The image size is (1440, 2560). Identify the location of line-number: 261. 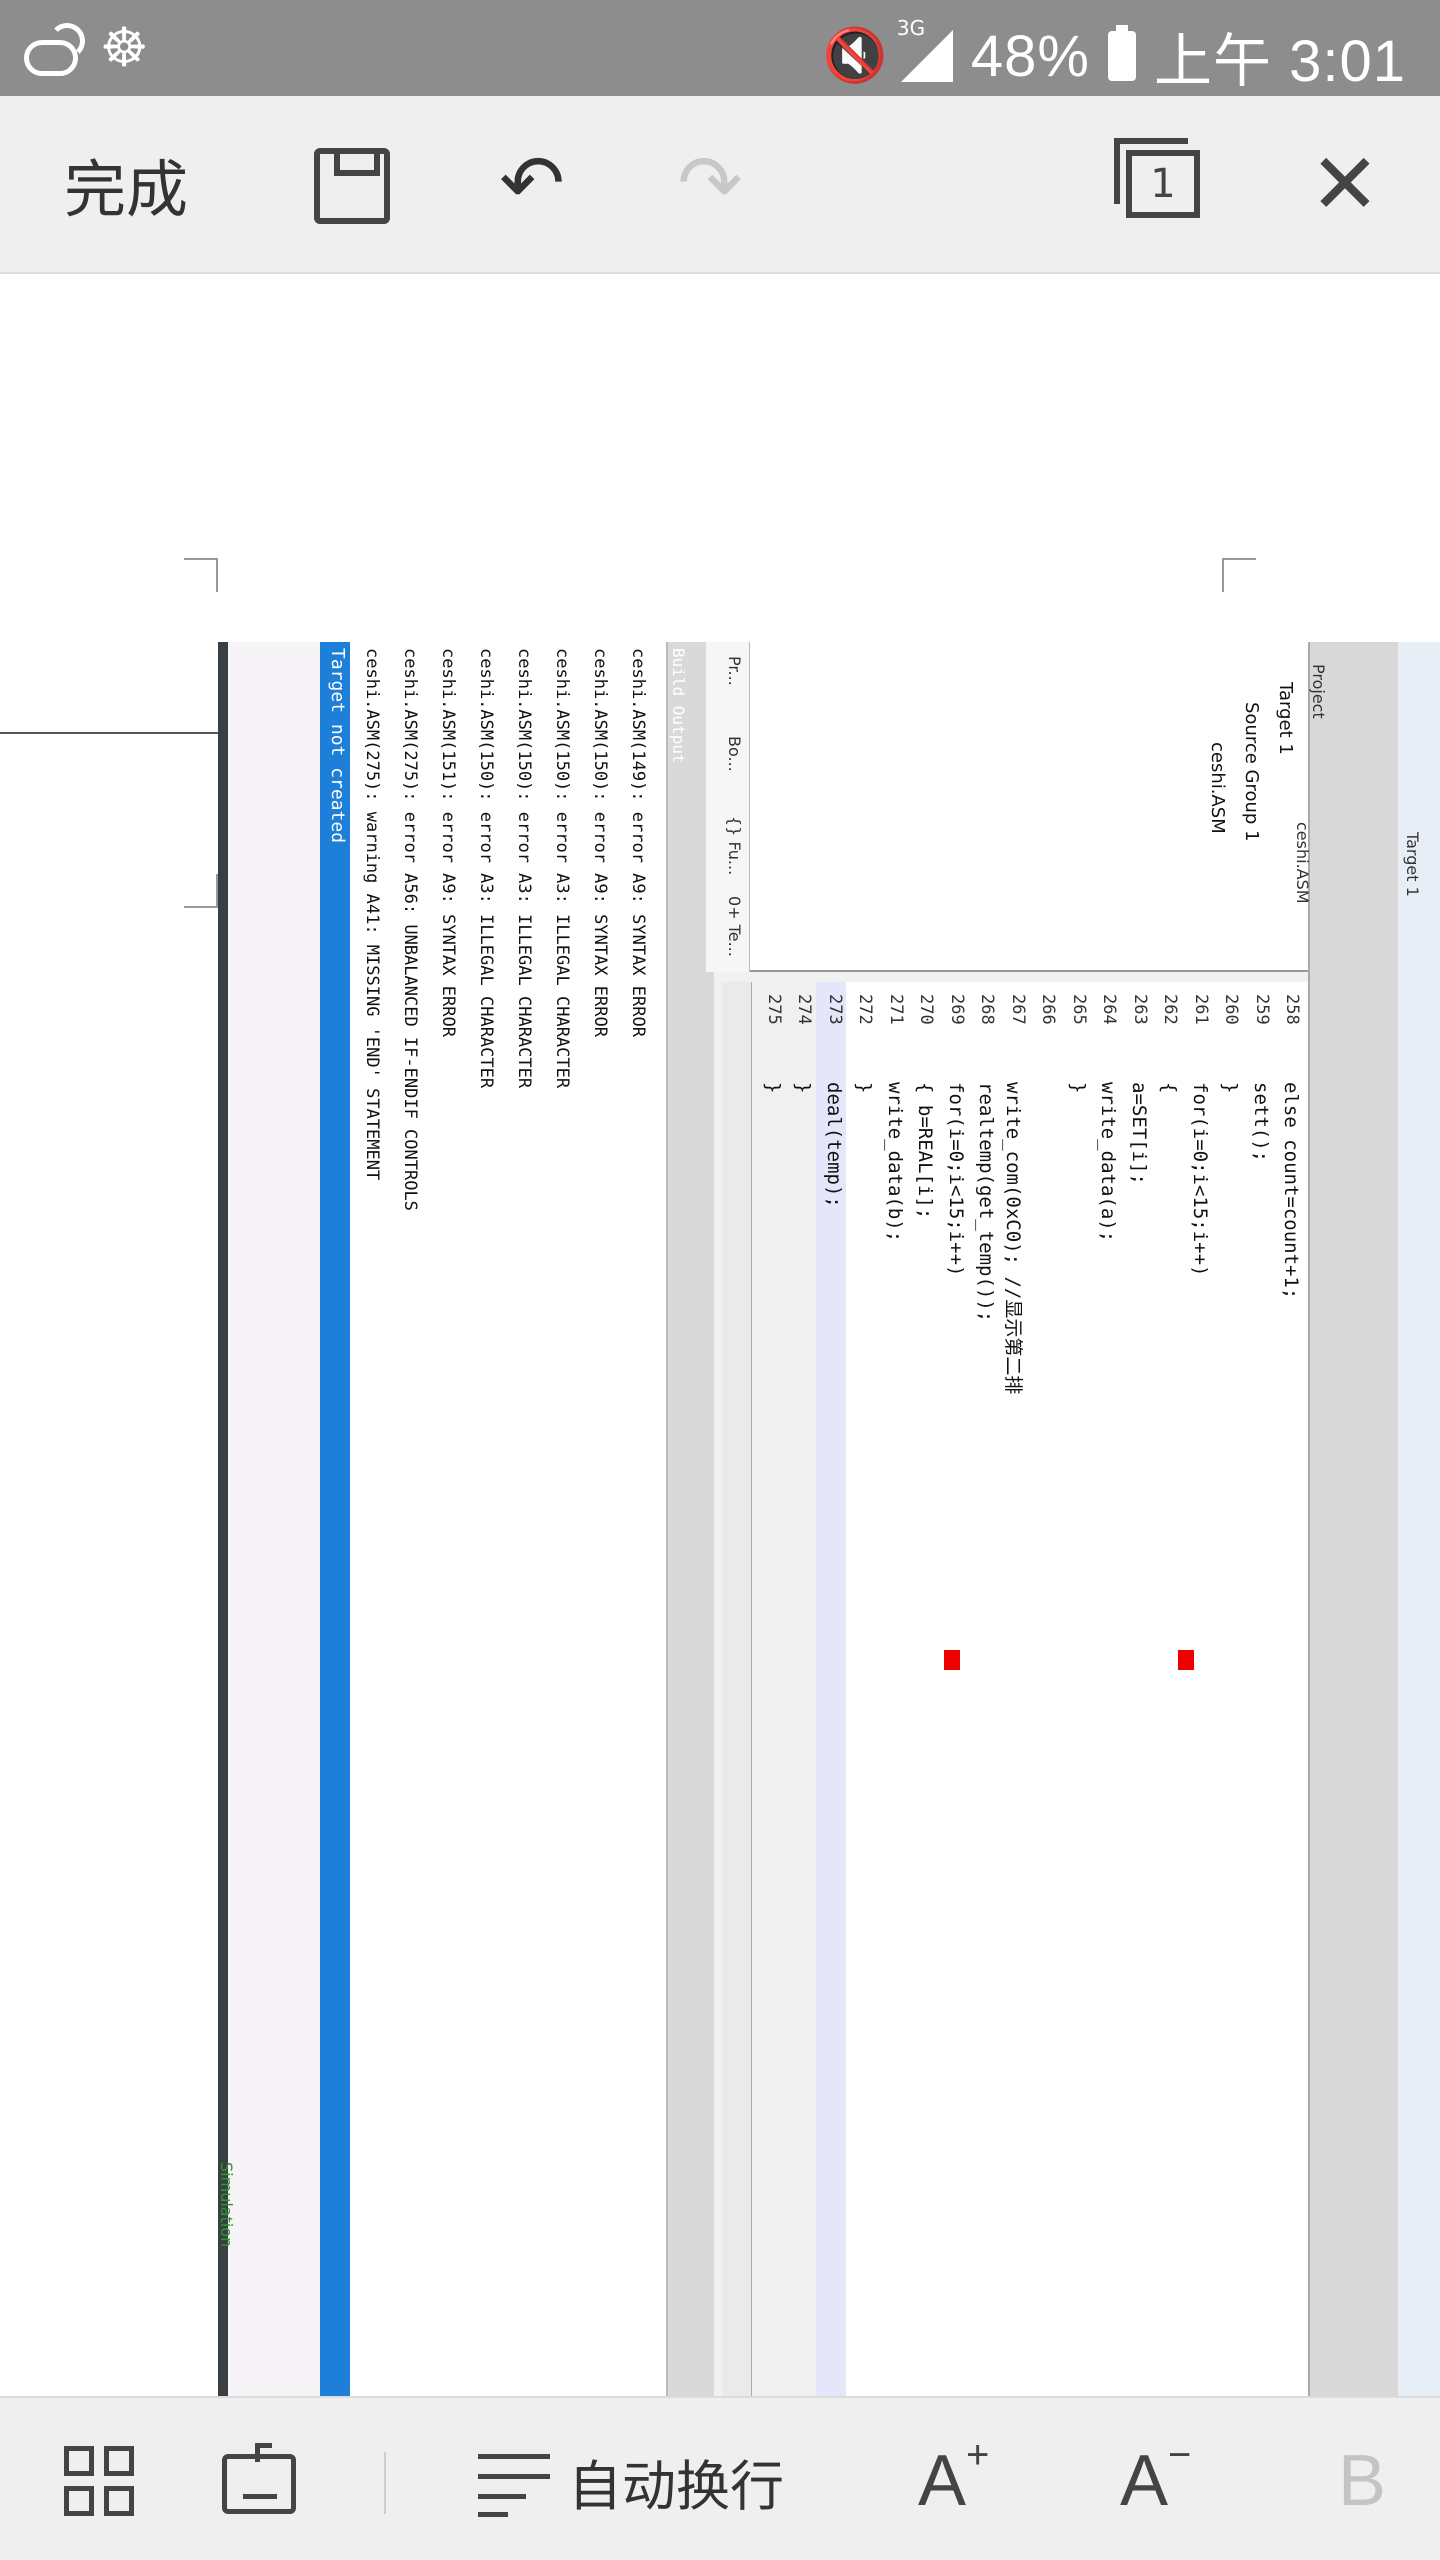
(1200, 1009).